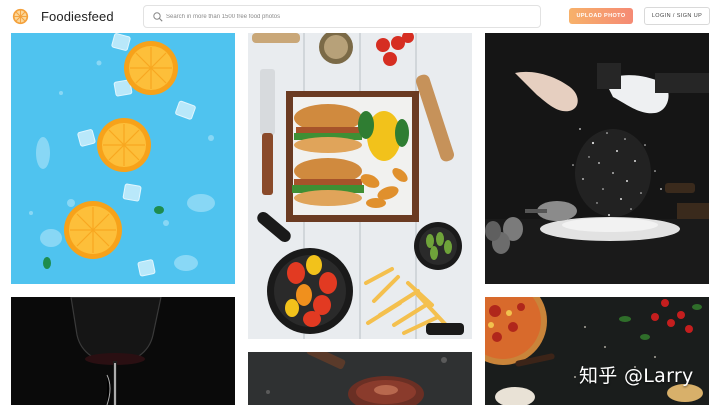  What do you see at coordinates (346, 16) in the screenshot?
I see `search-input` at bounding box center [346, 16].